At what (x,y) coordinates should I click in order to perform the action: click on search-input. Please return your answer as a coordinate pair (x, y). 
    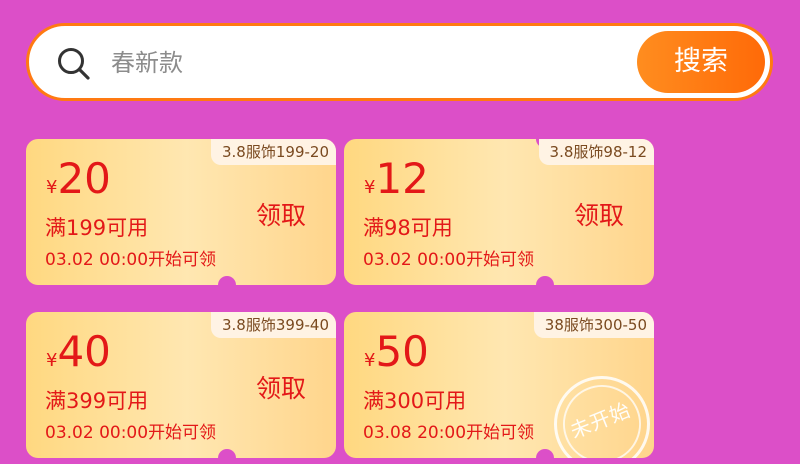
    Looking at the image, I should click on (371, 63).